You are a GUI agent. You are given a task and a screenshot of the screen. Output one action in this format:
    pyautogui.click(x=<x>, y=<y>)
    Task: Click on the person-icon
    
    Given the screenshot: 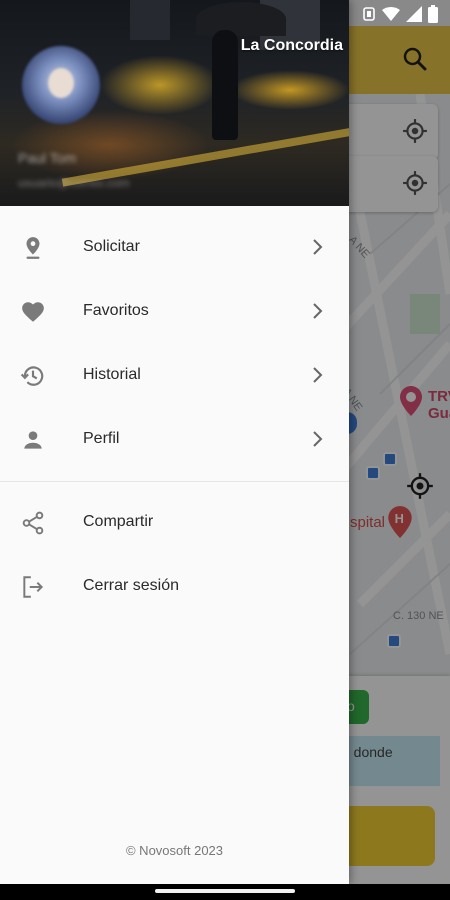 What is the action you would take?
    pyautogui.click(x=33, y=440)
    